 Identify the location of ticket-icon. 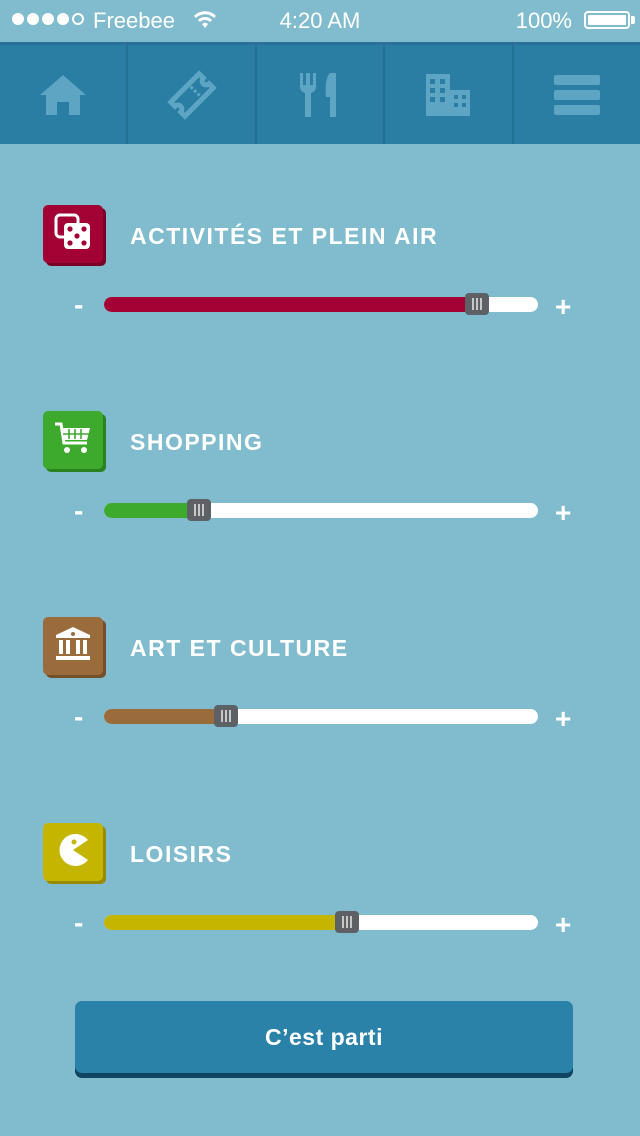
(191, 94).